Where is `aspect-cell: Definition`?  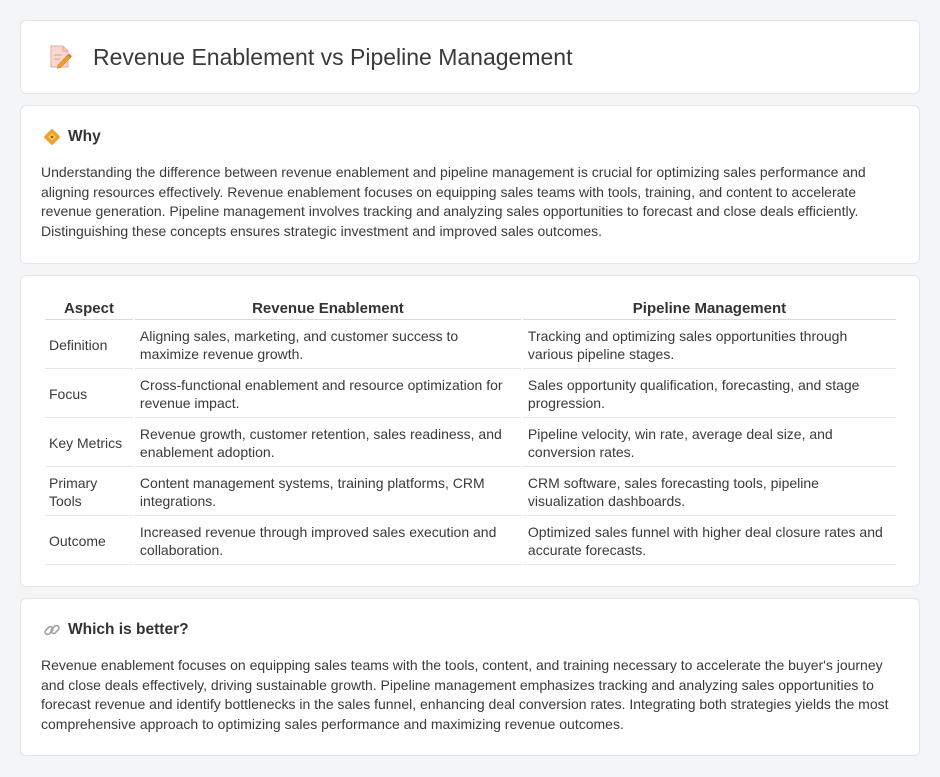 aspect-cell: Definition is located at coordinates (89, 345).